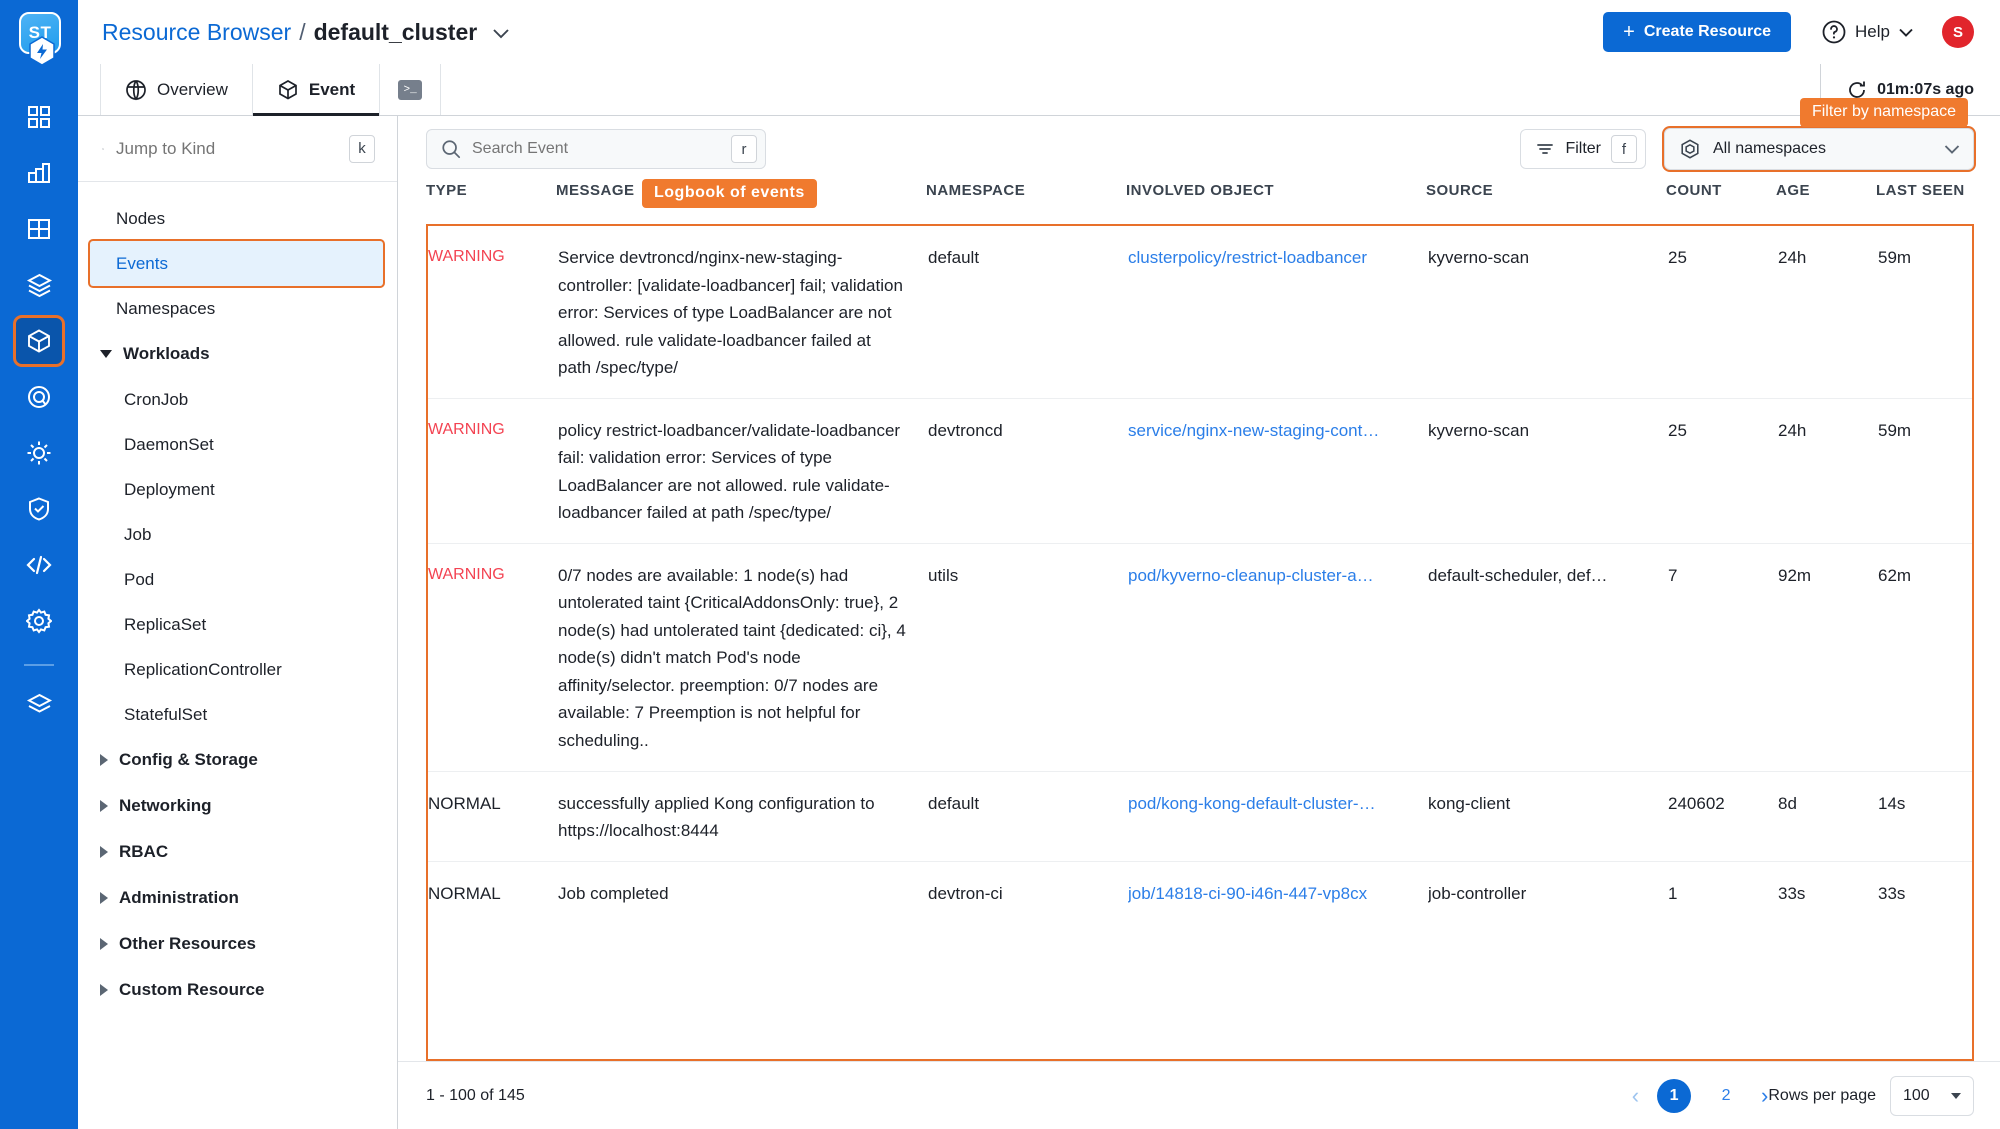 This screenshot has height=1129, width=2000. I want to click on sidebar-item-replicationcontroller: ReplicationController, so click(237, 669).